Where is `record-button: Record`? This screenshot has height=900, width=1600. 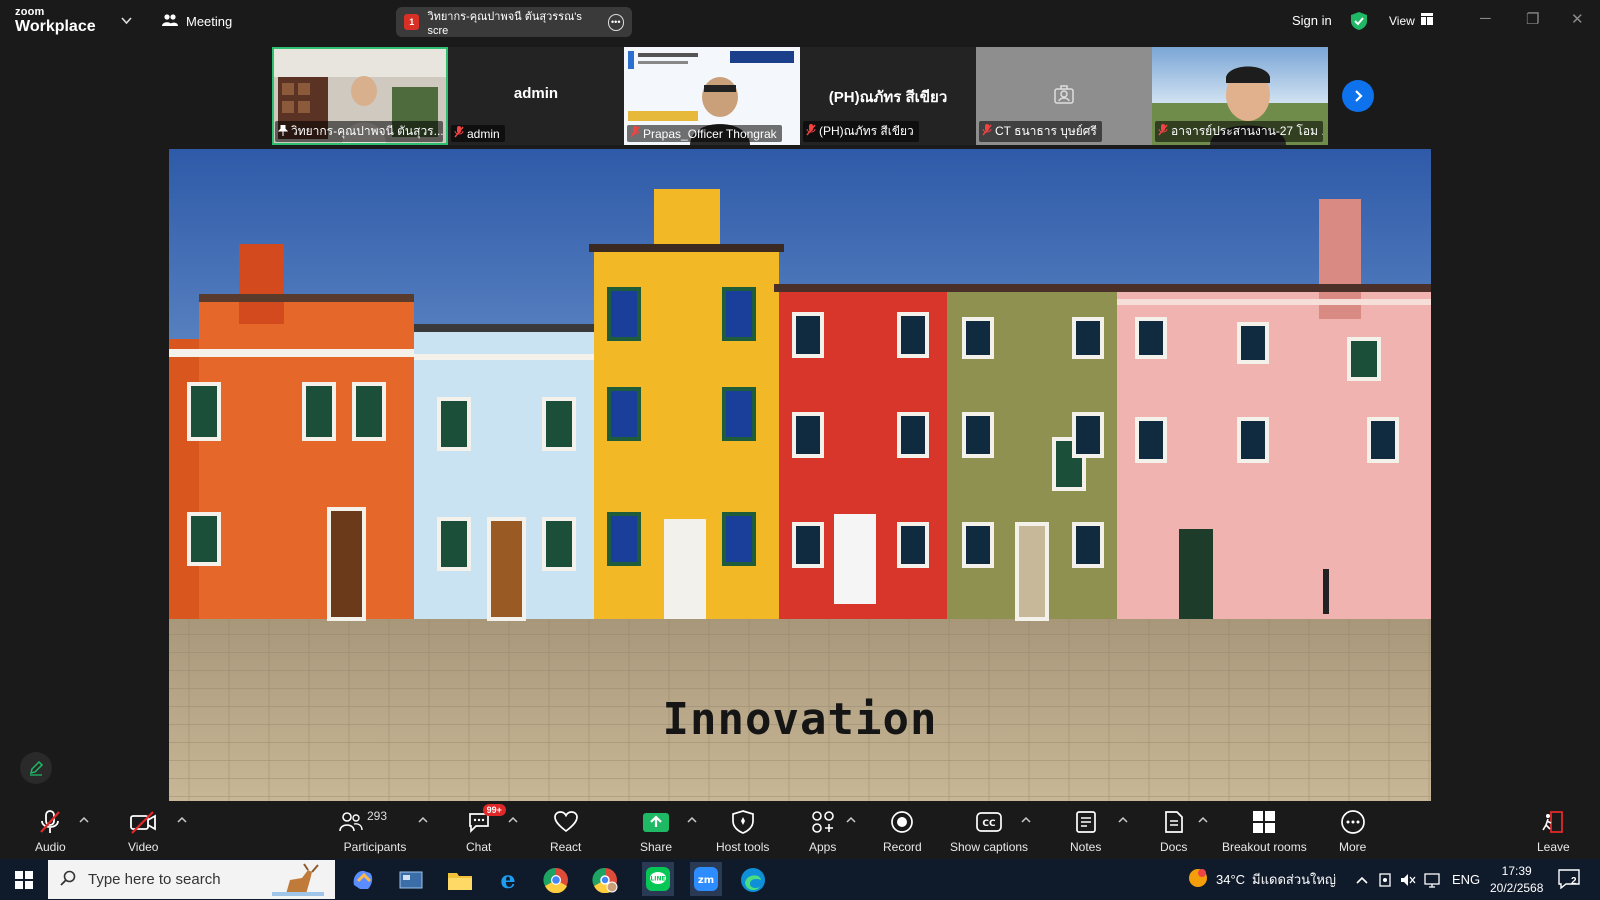 record-button: Record is located at coordinates (902, 831).